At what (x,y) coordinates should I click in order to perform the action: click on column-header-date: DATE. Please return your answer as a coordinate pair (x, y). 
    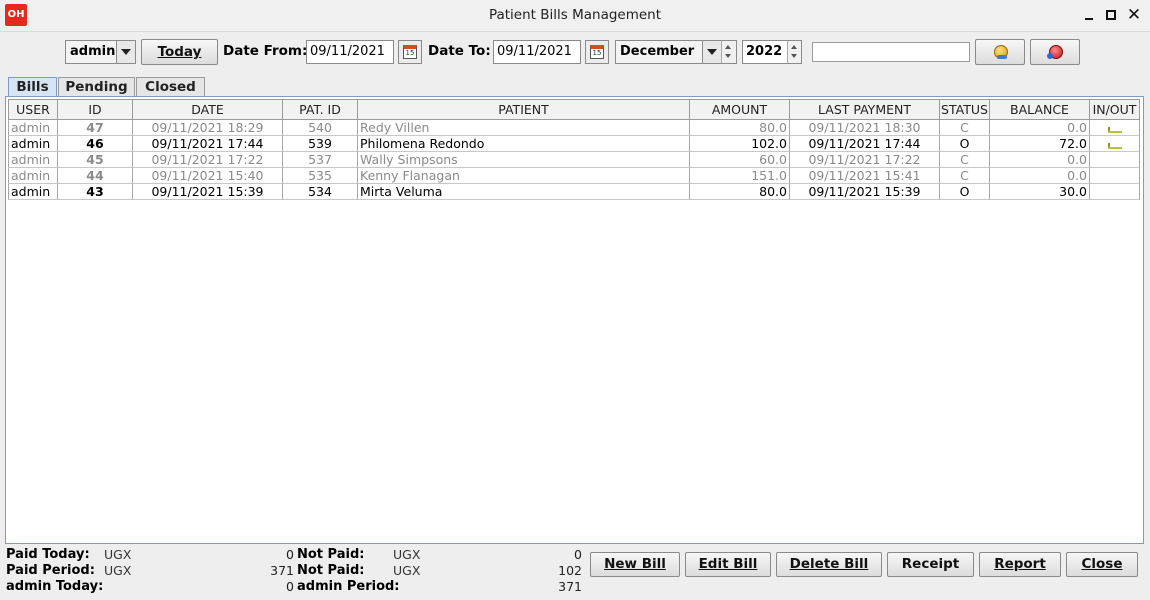
    Looking at the image, I should click on (208, 109).